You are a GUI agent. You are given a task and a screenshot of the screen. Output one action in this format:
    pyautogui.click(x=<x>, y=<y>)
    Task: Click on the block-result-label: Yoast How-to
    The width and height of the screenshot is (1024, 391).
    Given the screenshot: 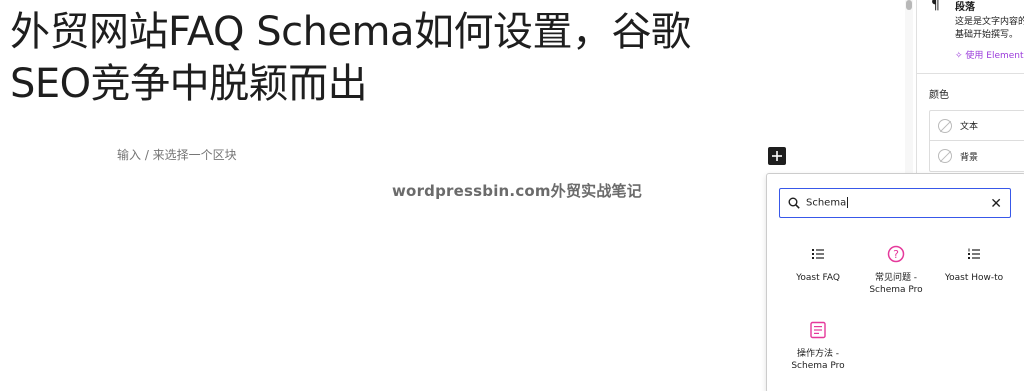 What is the action you would take?
    pyautogui.click(x=974, y=278)
    